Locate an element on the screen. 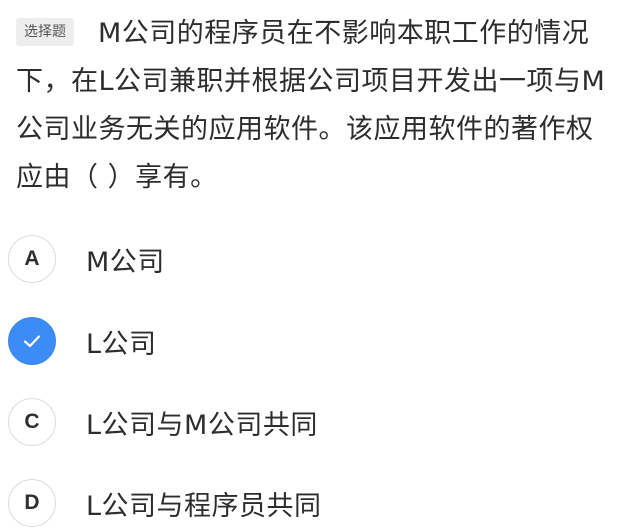  option-c-text: L公司与M公司共同 is located at coordinates (202, 425).